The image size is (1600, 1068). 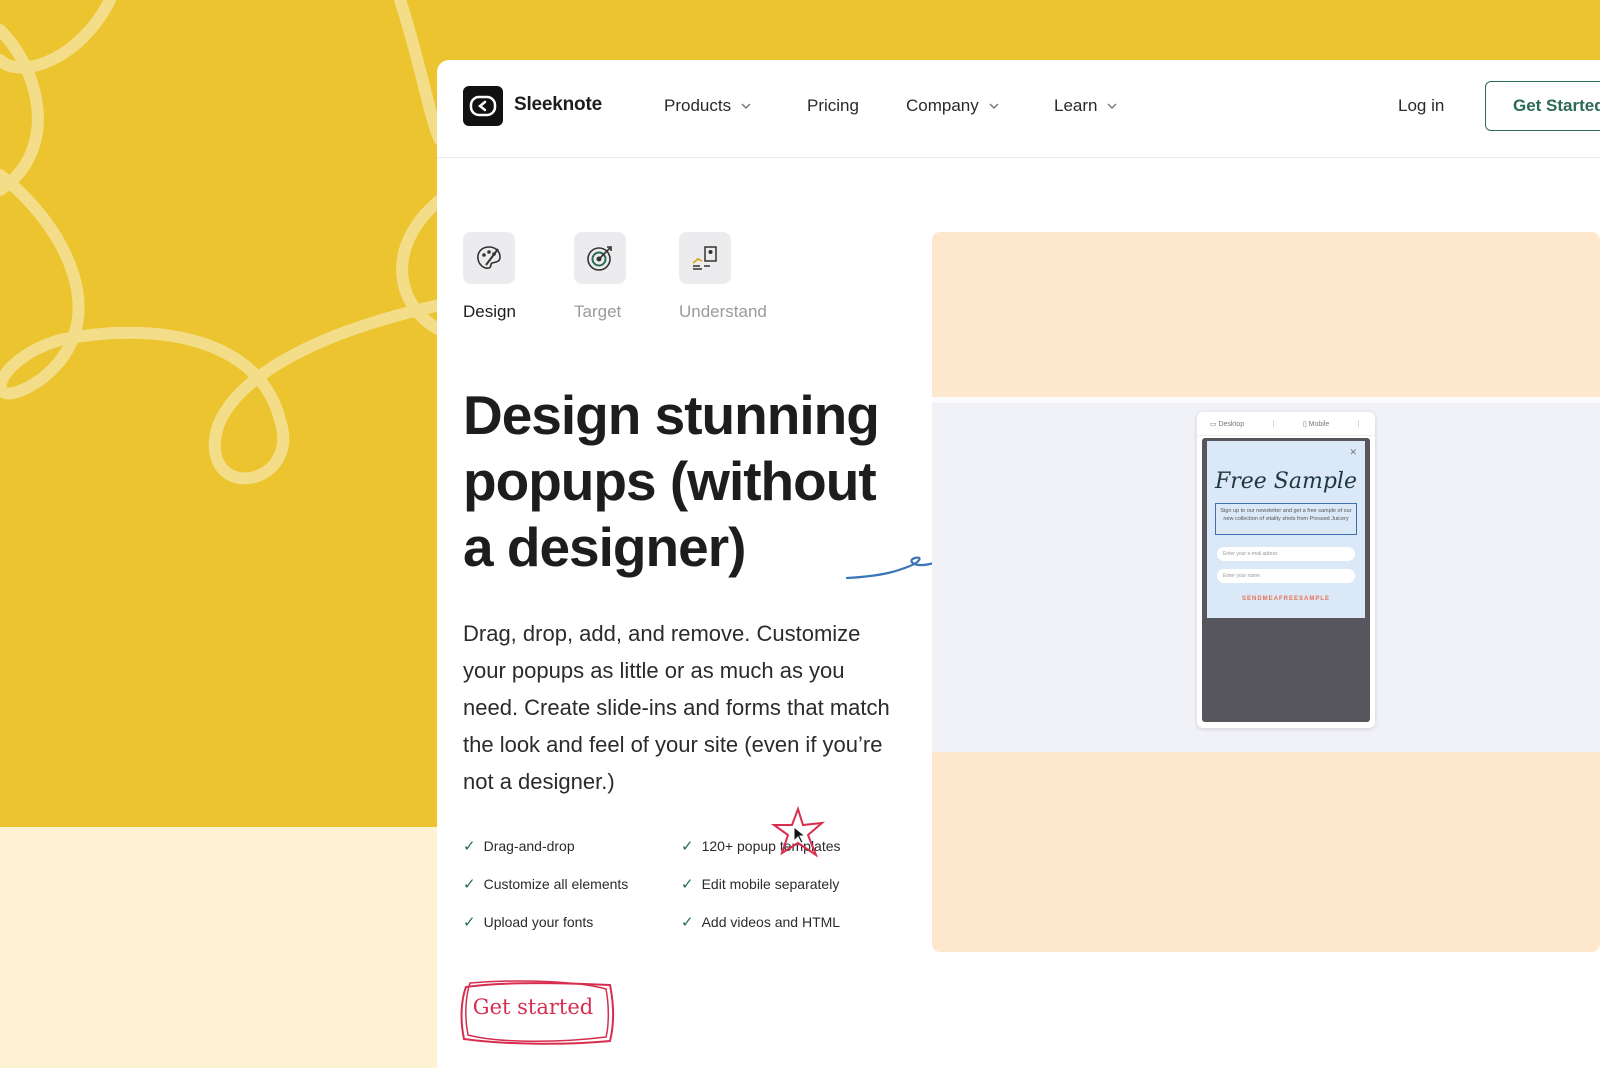 I want to click on tab-target: Target, so click(x=600, y=276).